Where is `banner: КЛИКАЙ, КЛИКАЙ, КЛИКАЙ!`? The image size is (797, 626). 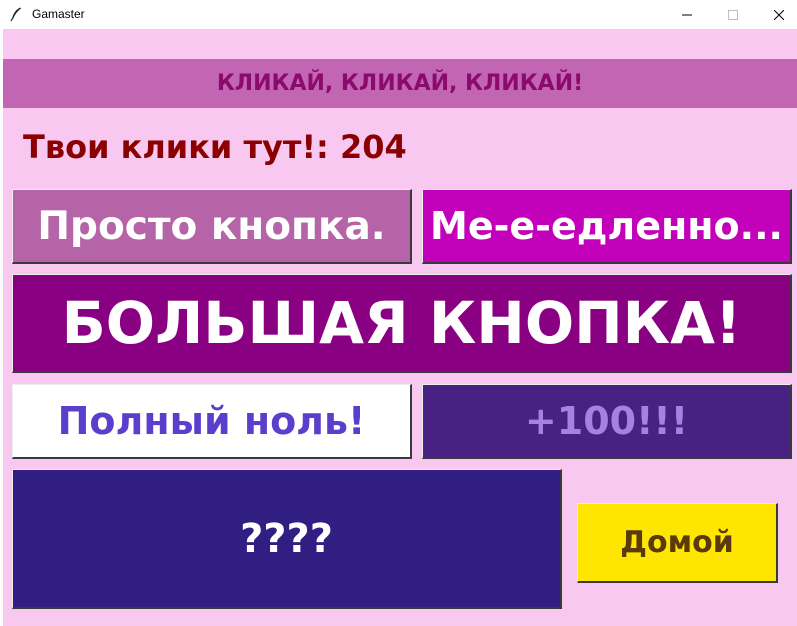 banner: КЛИКАЙ, КЛИКАЙ, КЛИКАЙ! is located at coordinates (400, 83).